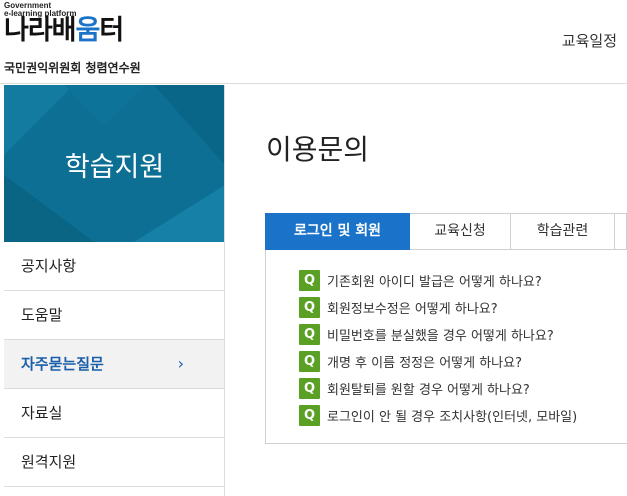  I want to click on list-item: Q 로그인이 안 될 경우 조치사항(인터넷, 모바일), so click(438, 415).